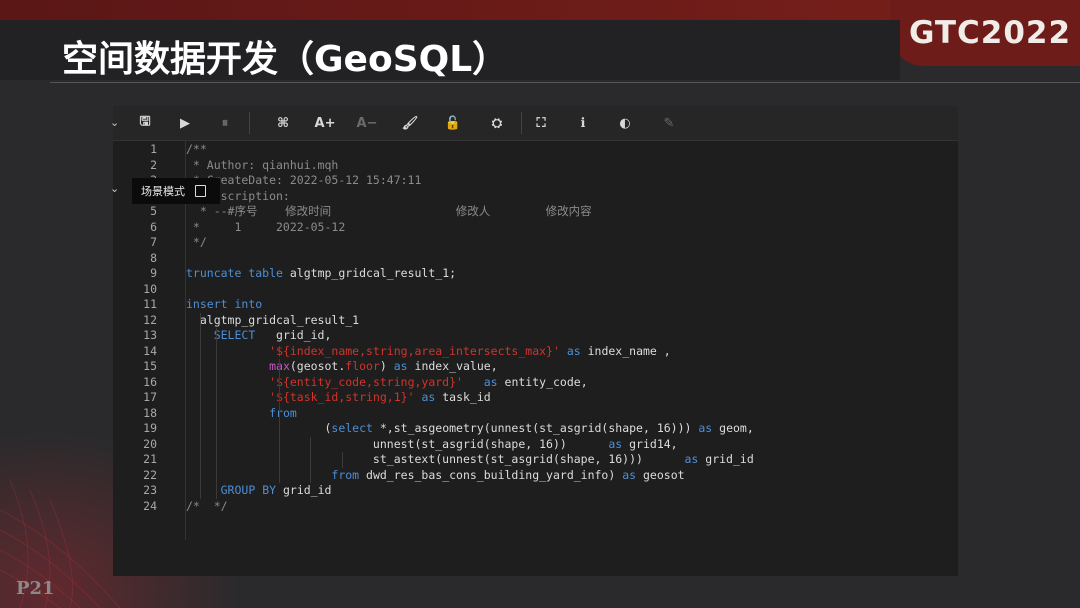 The height and width of the screenshot is (608, 1080). I want to click on line-number: 19, so click(150, 428).